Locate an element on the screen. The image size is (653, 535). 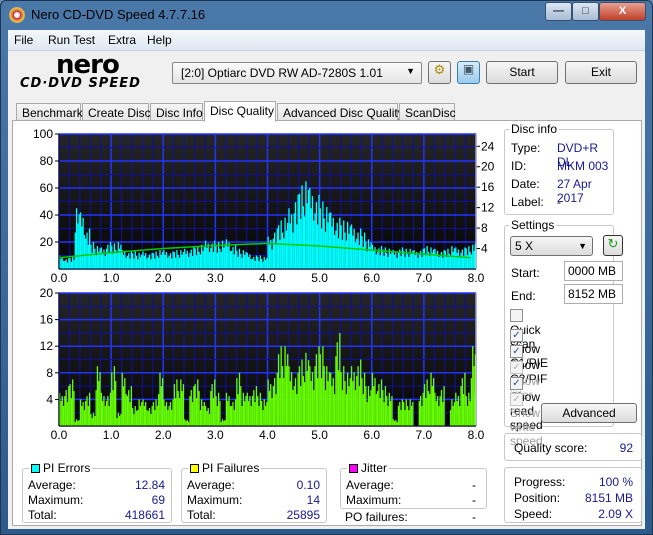
start-button: Start is located at coordinates (522, 72).